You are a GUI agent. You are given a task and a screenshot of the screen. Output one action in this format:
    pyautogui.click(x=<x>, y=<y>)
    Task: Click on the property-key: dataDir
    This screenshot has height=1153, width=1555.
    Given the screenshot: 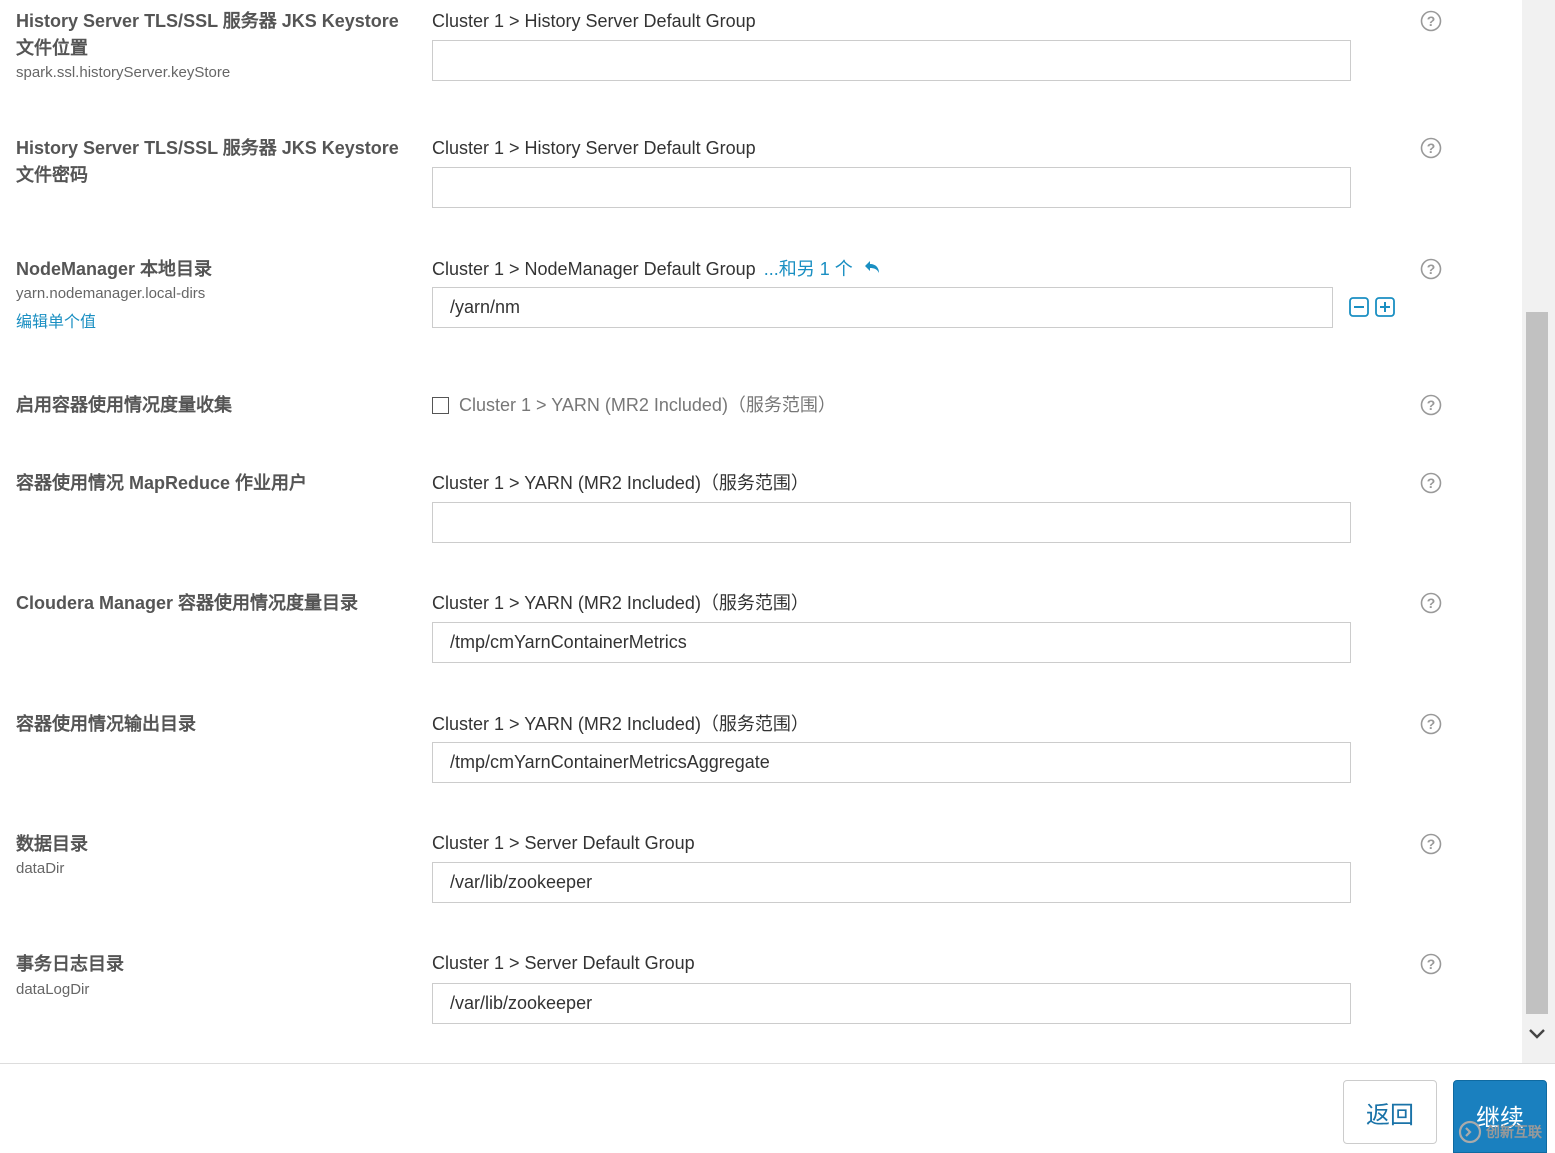 What is the action you would take?
    pyautogui.click(x=40, y=868)
    